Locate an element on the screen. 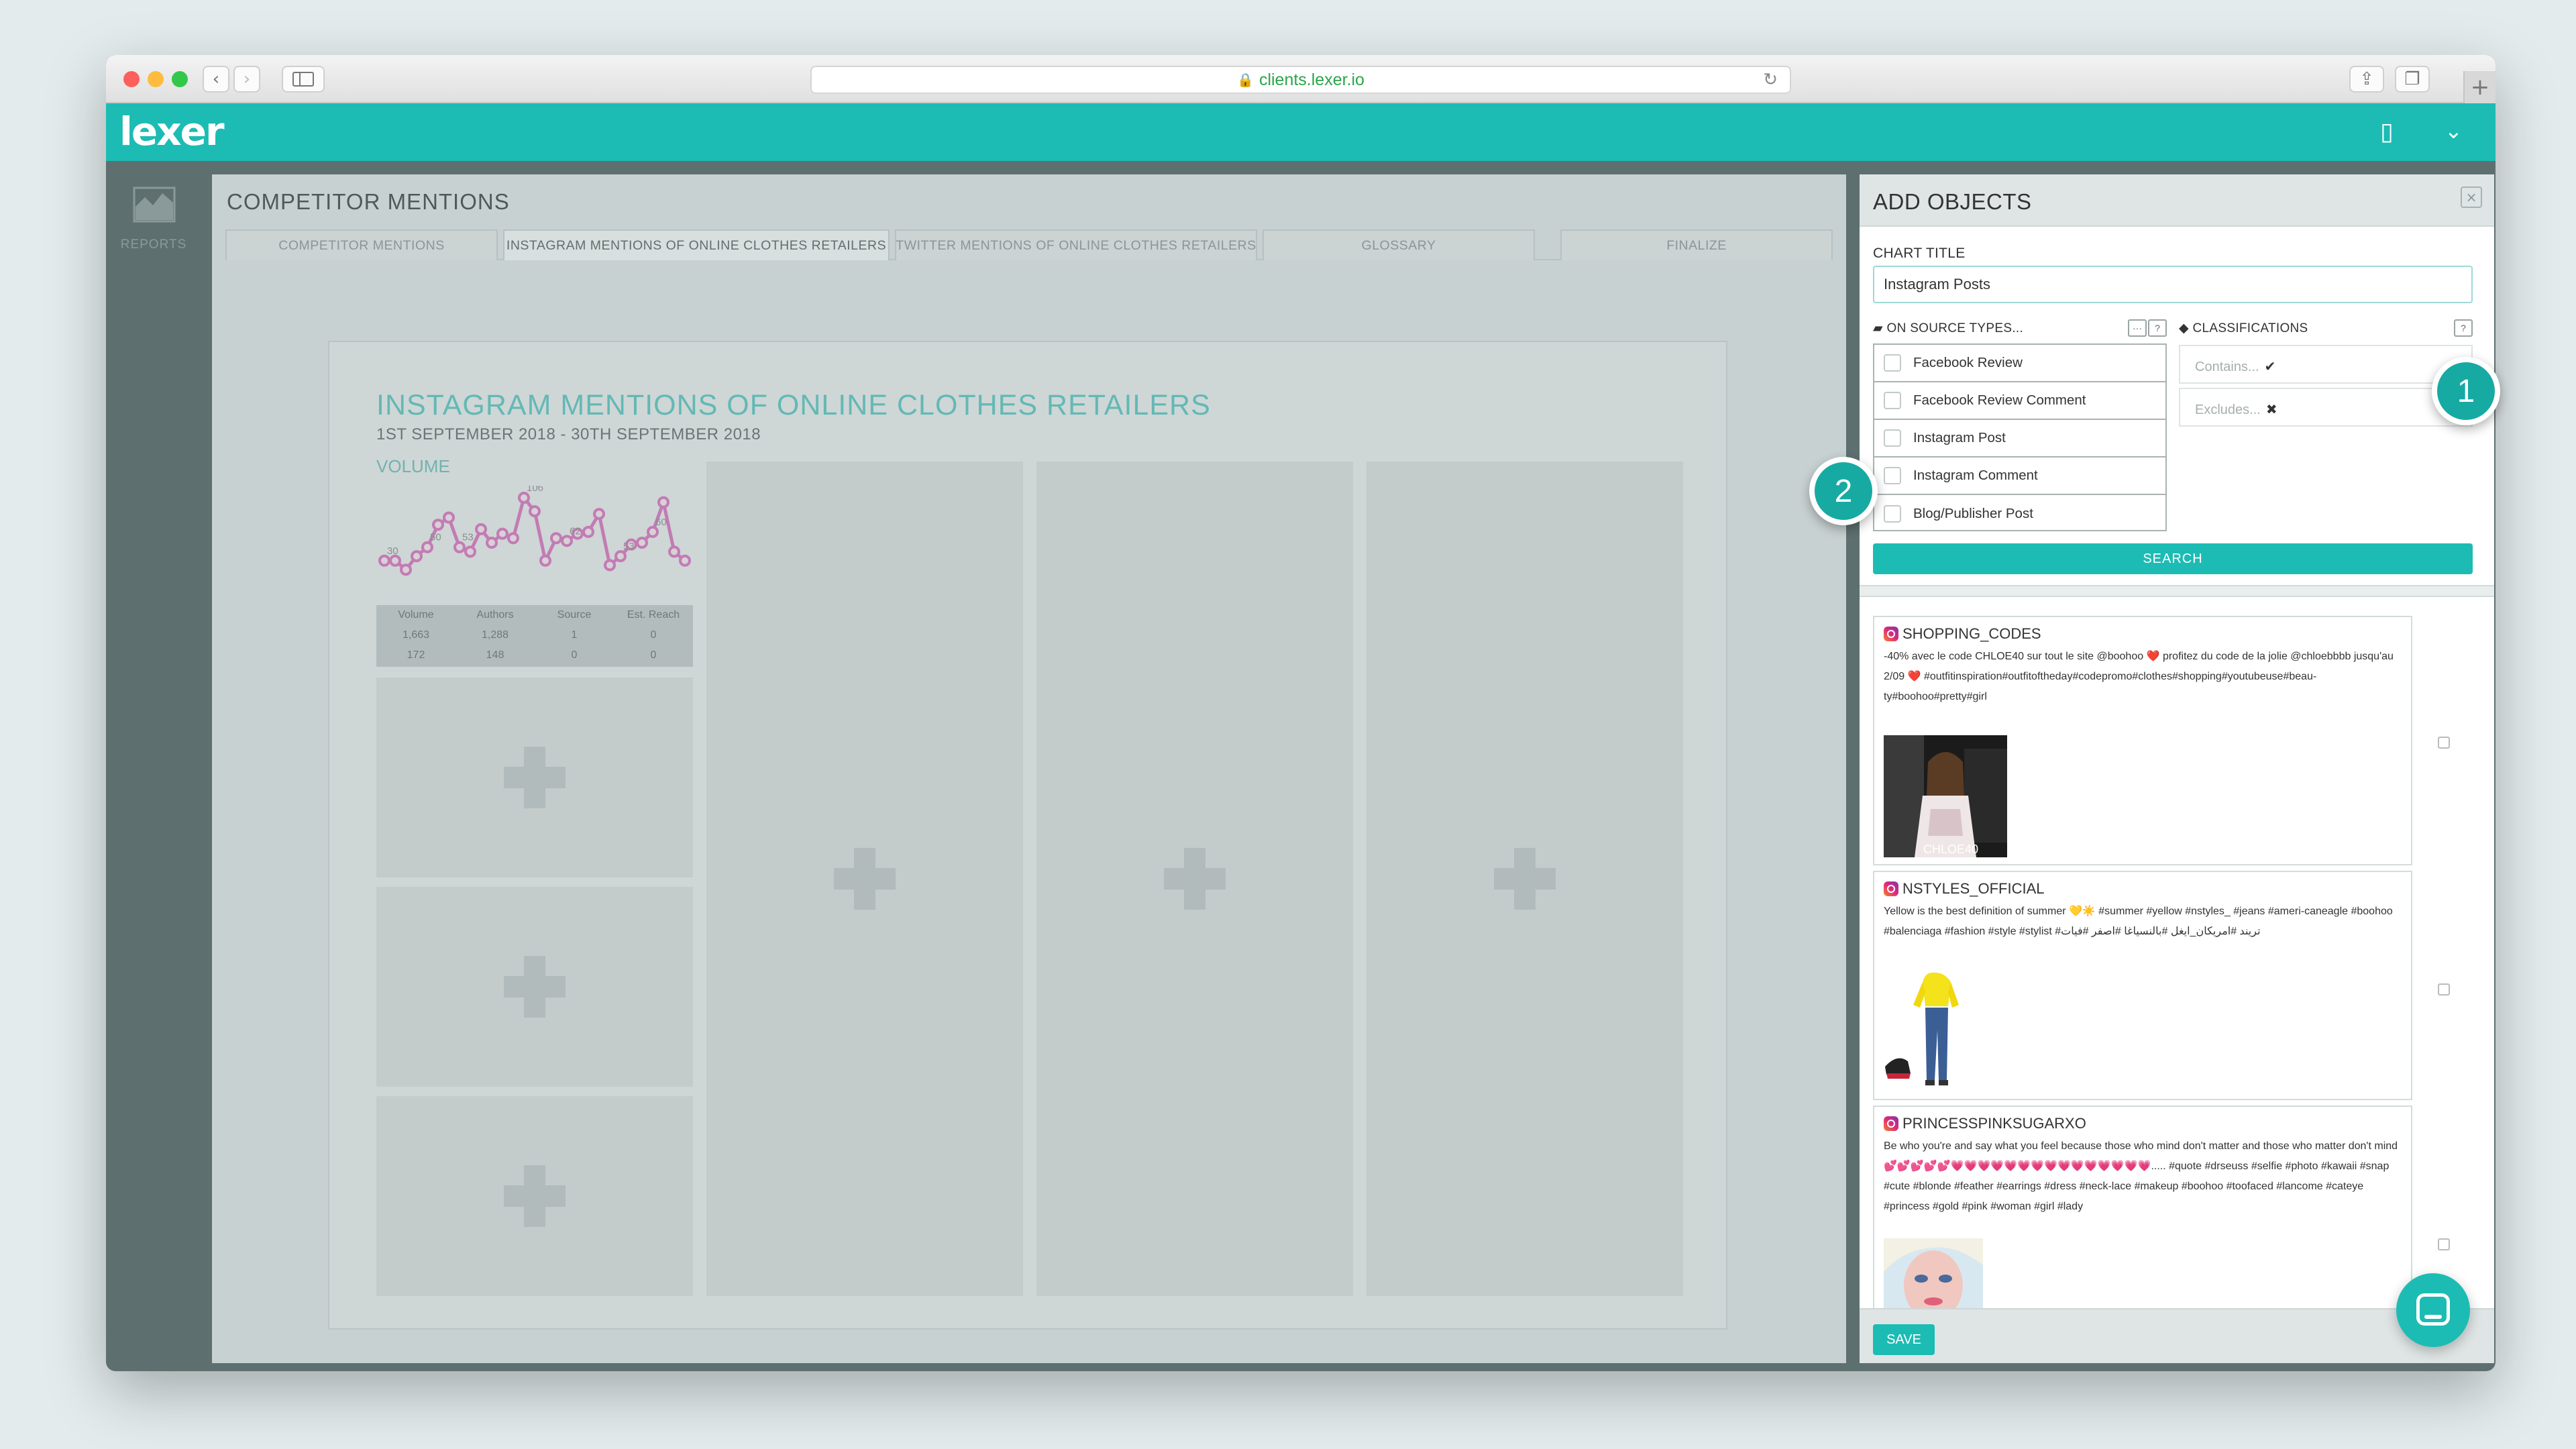 The width and height of the screenshot is (2576, 1449). source-type-option: Facebook Review is located at coordinates (2019, 363).